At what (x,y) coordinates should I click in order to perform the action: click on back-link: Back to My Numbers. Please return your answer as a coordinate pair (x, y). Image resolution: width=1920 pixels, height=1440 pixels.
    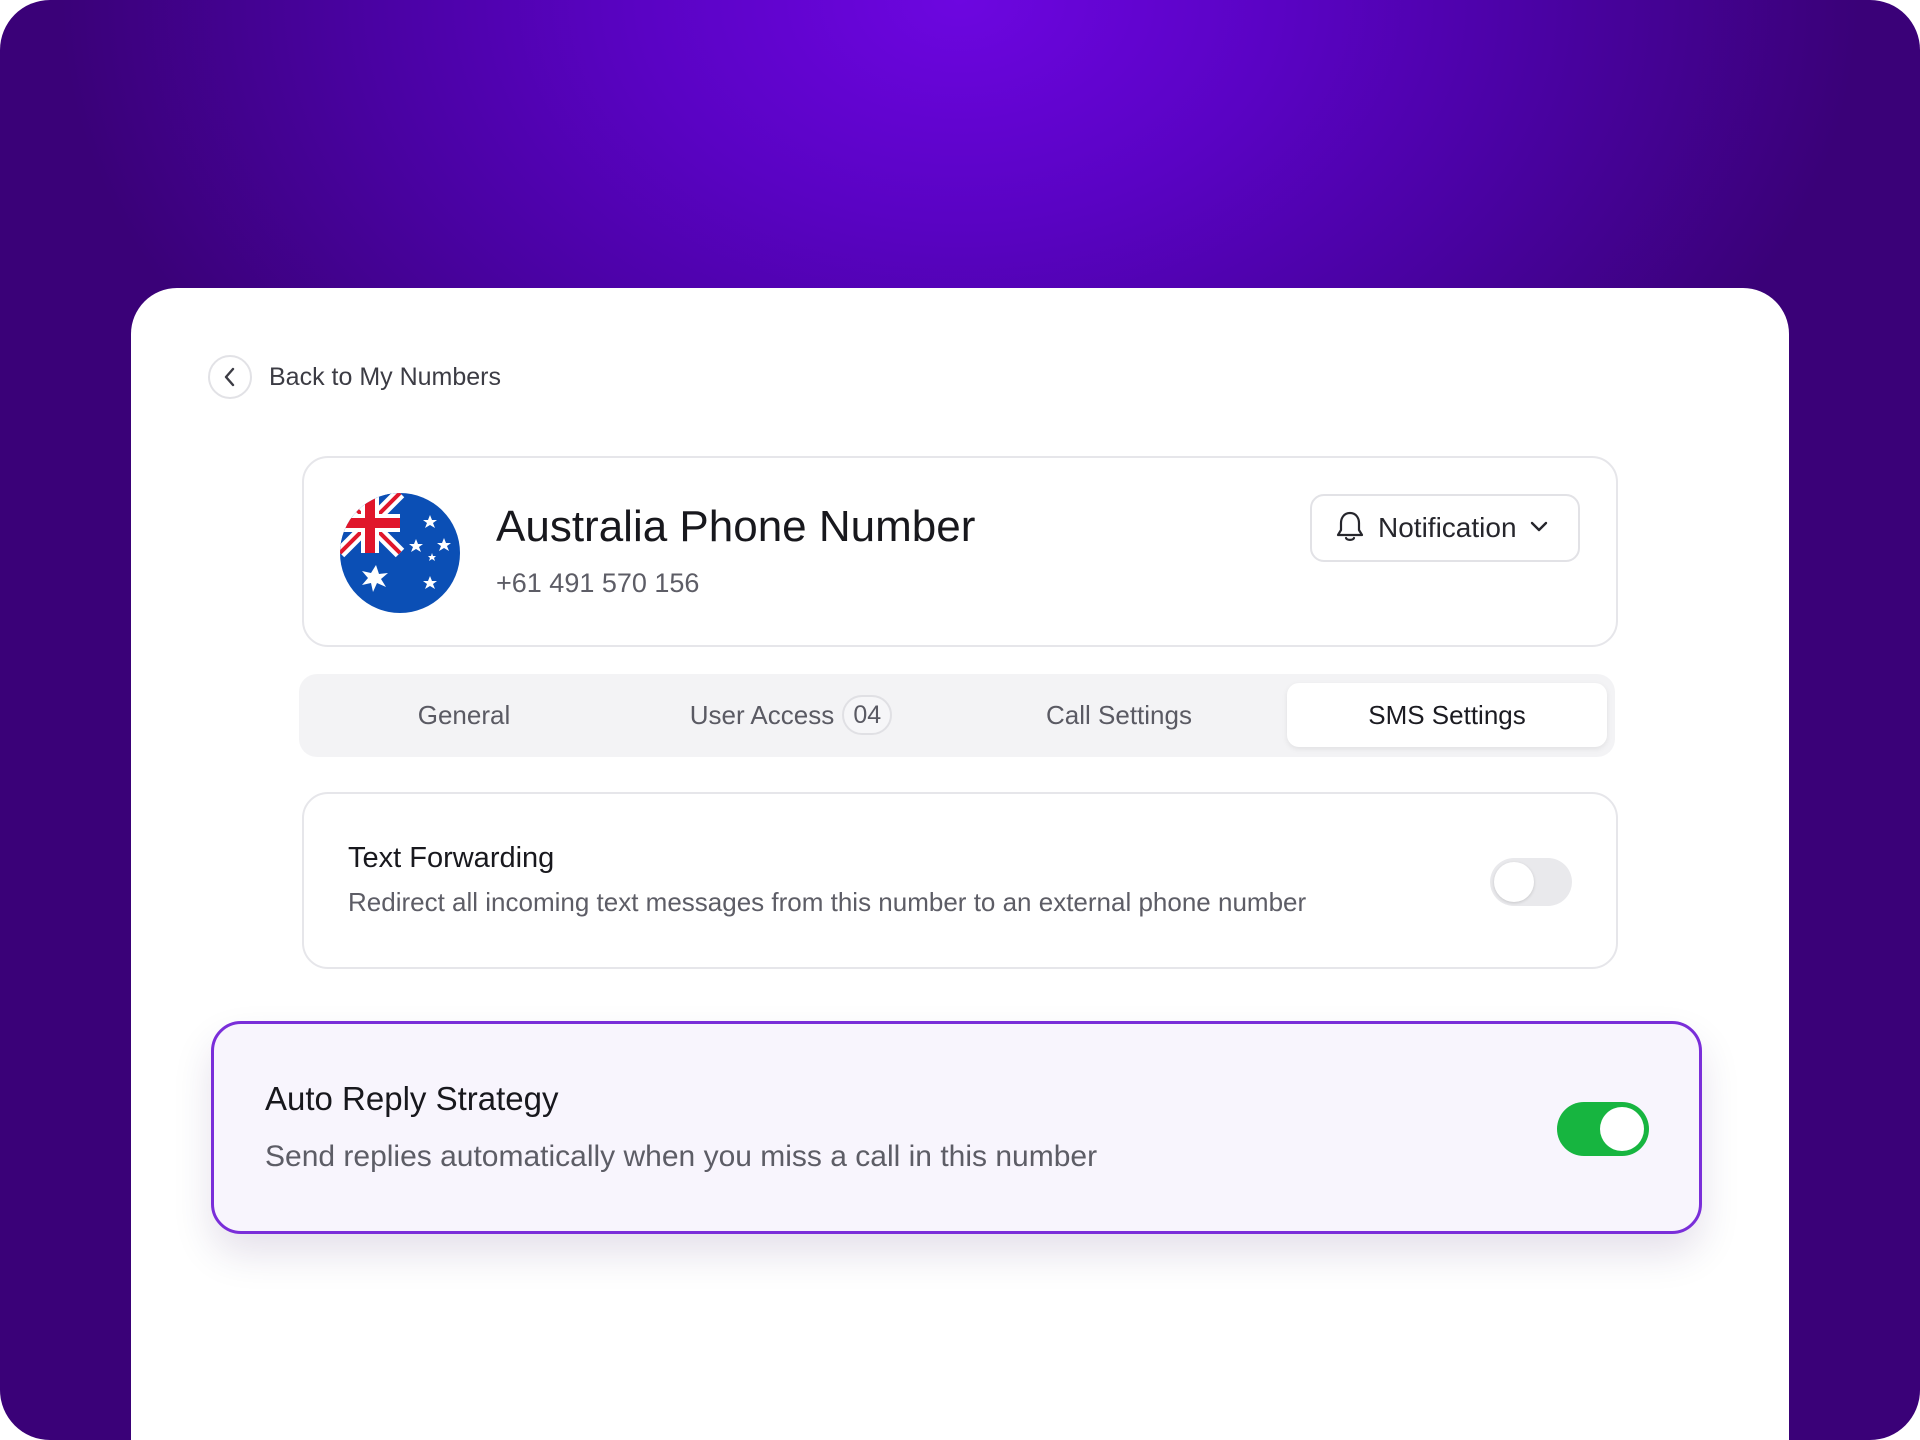
    Looking at the image, I should click on (354, 377).